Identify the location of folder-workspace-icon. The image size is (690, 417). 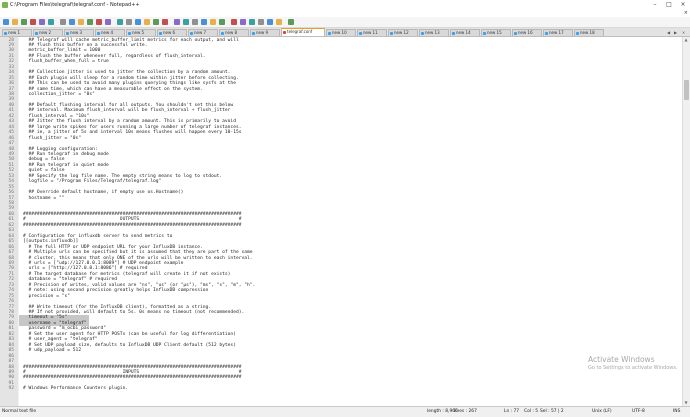
(234, 22).